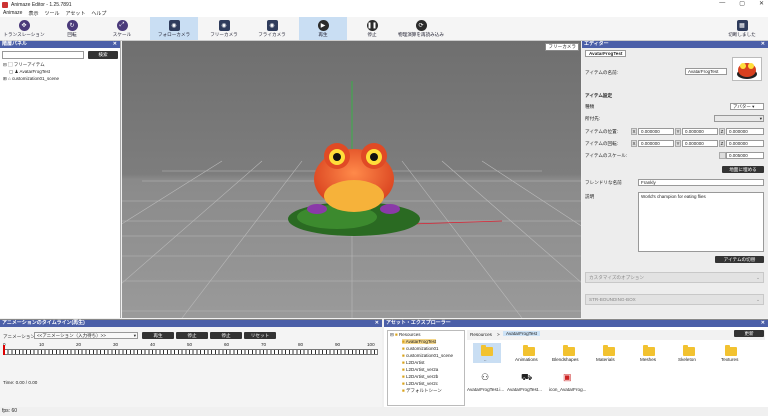 This screenshot has height=416, width=768. Describe the element at coordinates (158, 335) in the screenshot. I see `timeline-play-button: 再生` at that location.